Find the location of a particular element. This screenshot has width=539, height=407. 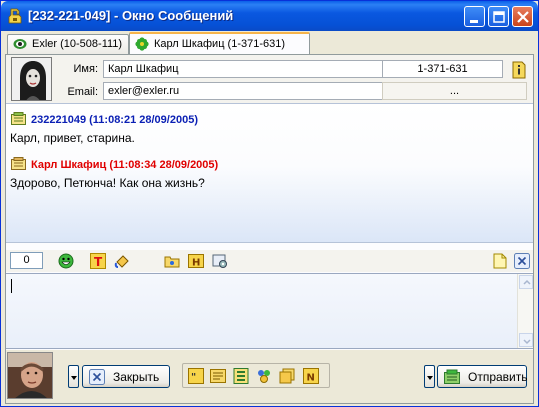

close-label: Закрыть is located at coordinates (136, 377).